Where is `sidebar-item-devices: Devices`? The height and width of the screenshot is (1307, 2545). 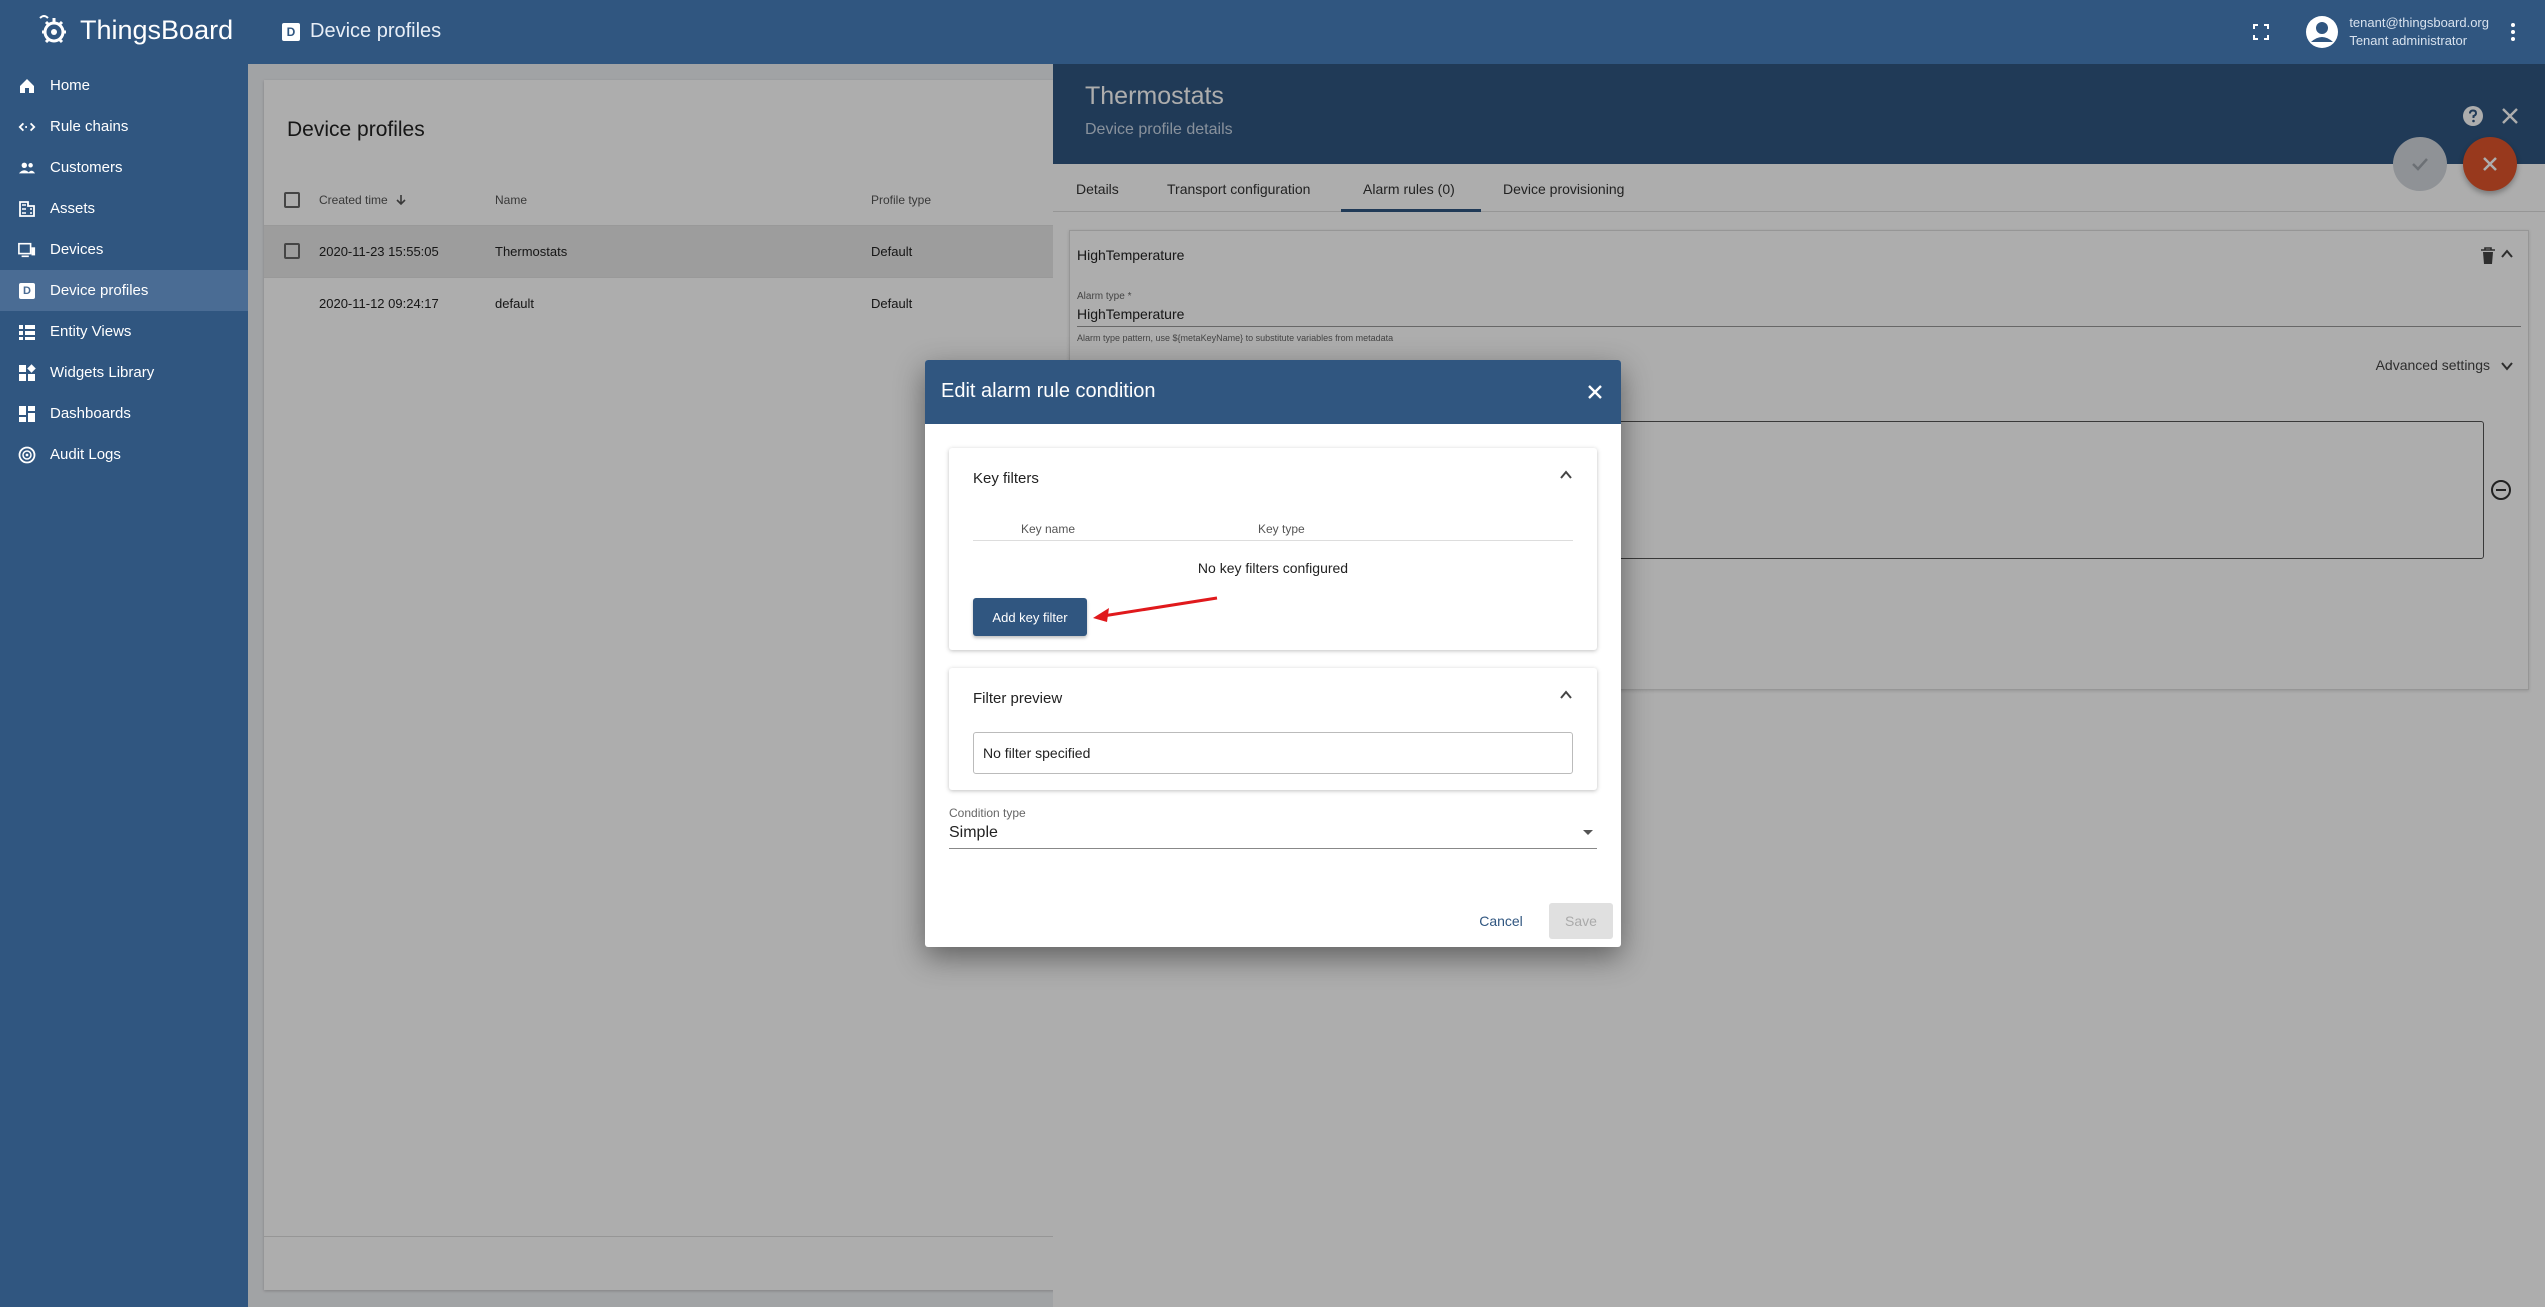 sidebar-item-devices: Devices is located at coordinates (124, 249).